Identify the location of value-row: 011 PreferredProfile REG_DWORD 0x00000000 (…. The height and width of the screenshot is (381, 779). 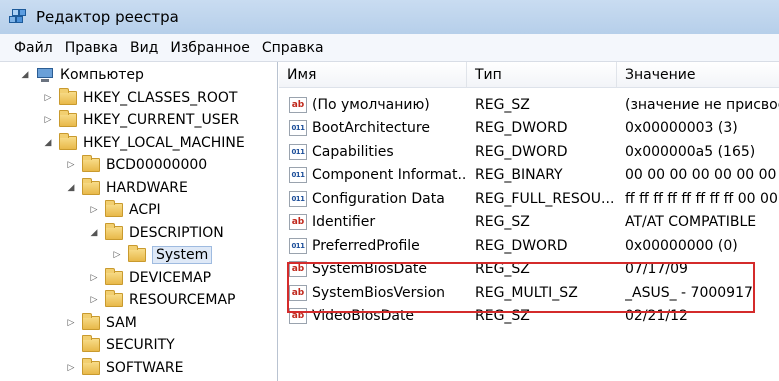
(529, 246).